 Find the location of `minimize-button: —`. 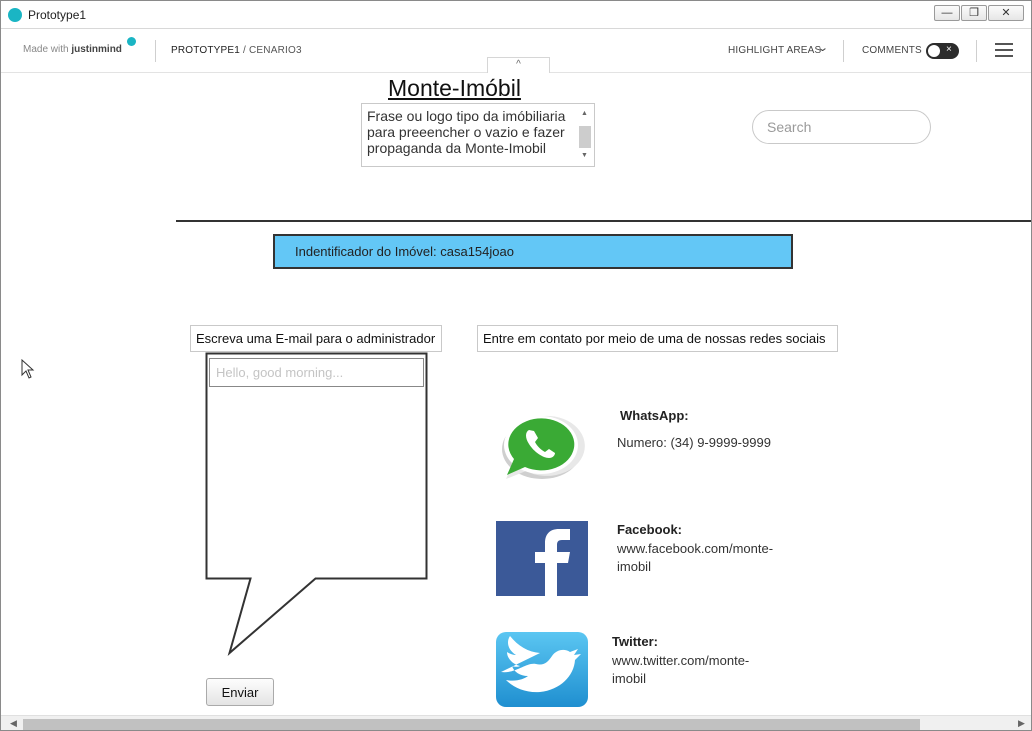

minimize-button: — is located at coordinates (947, 13).